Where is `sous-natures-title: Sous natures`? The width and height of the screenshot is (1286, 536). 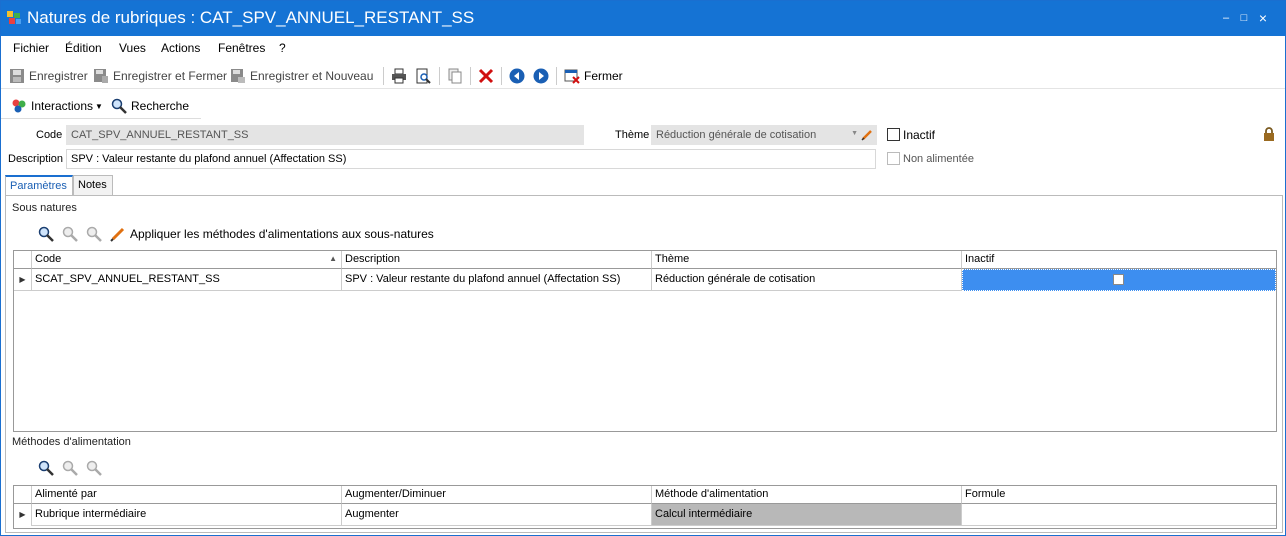 sous-natures-title: Sous natures is located at coordinates (44, 208).